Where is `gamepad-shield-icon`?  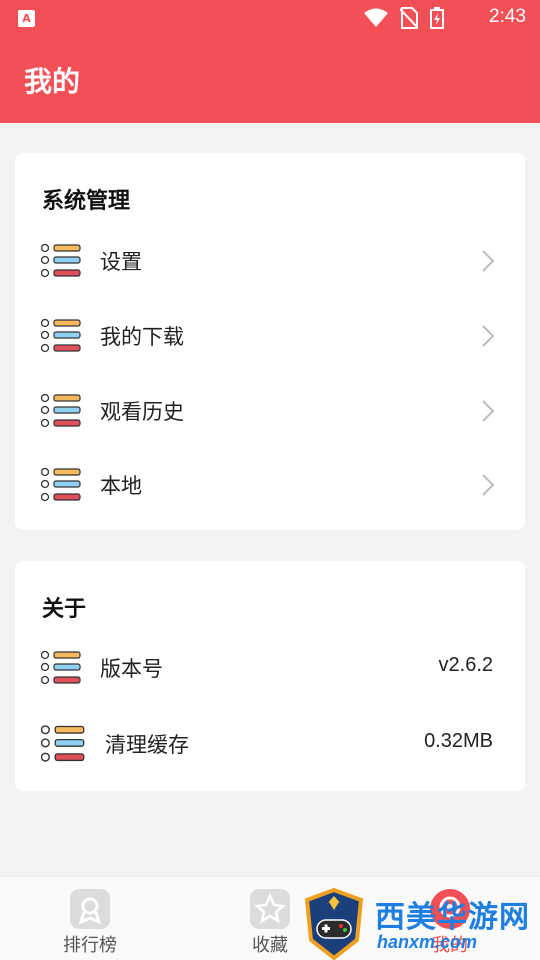 gamepad-shield-icon is located at coordinates (334, 924).